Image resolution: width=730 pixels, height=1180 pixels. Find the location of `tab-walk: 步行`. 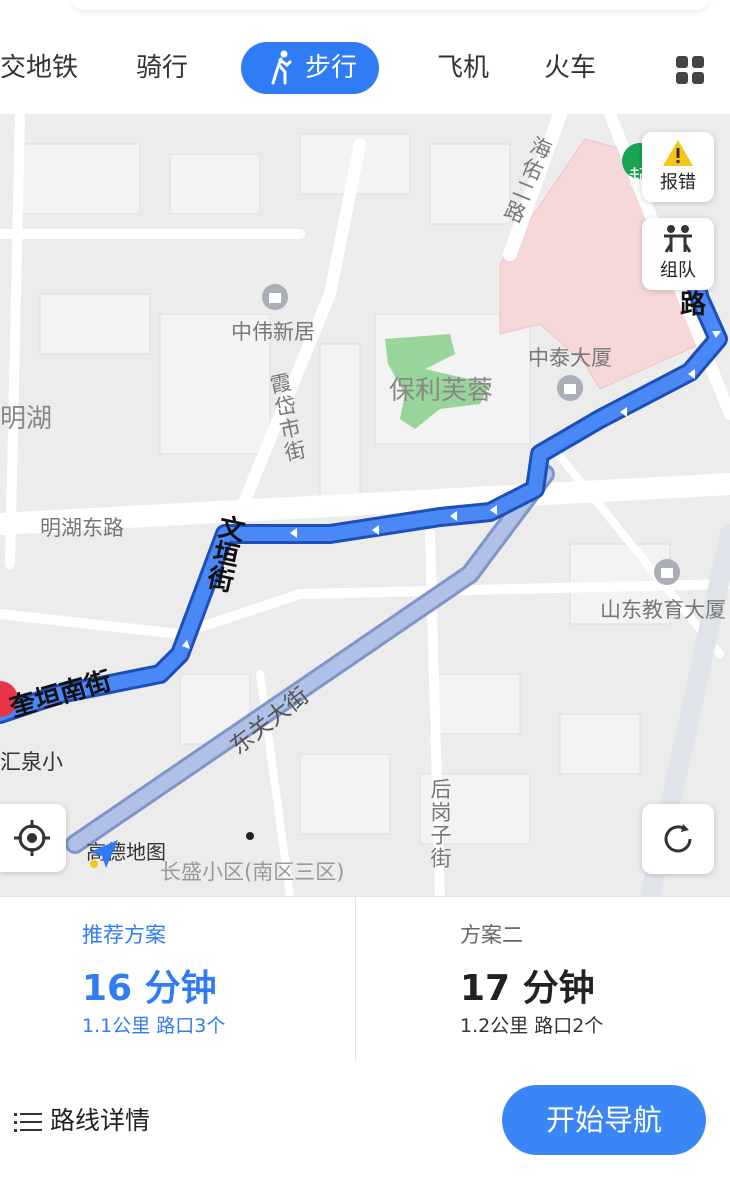

tab-walk: 步行 is located at coordinates (310, 68).